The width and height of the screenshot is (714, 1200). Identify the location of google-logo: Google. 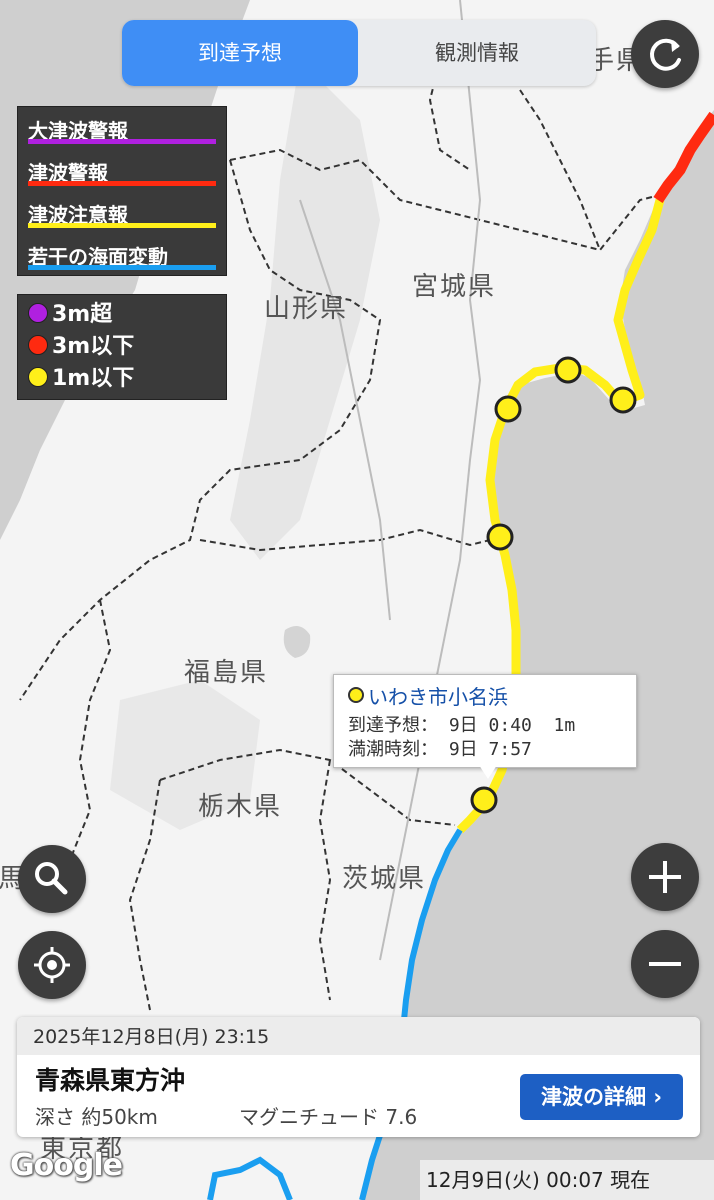
(66, 1165).